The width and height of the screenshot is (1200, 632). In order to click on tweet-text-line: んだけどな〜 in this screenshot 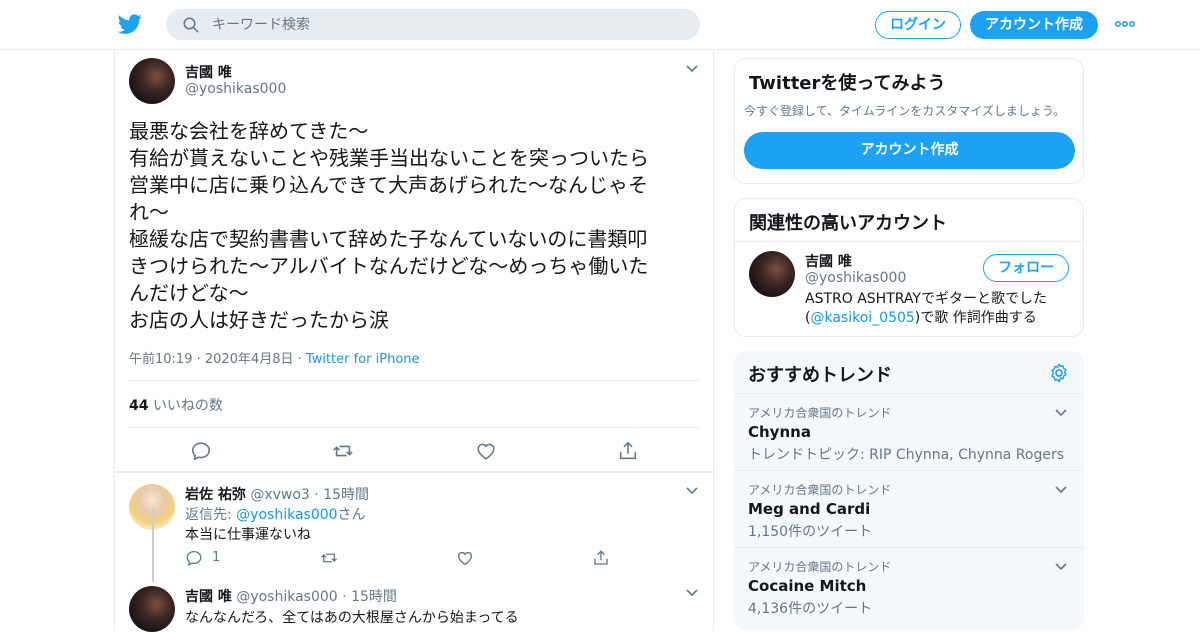, I will do `click(189, 293)`.